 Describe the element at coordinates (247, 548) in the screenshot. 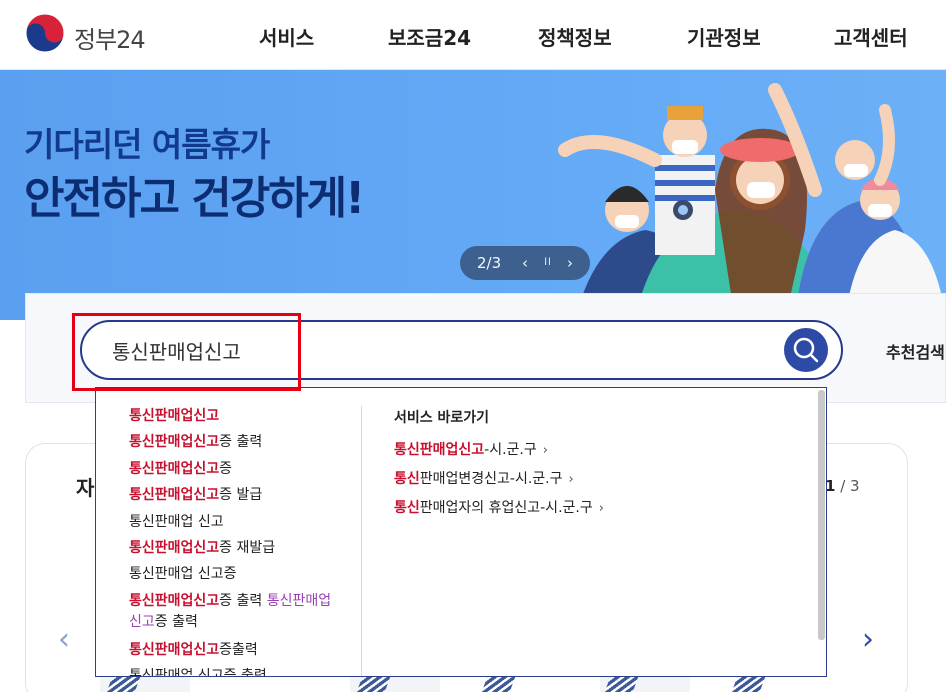

I see `suggestion-rest: 증 재발급` at that location.